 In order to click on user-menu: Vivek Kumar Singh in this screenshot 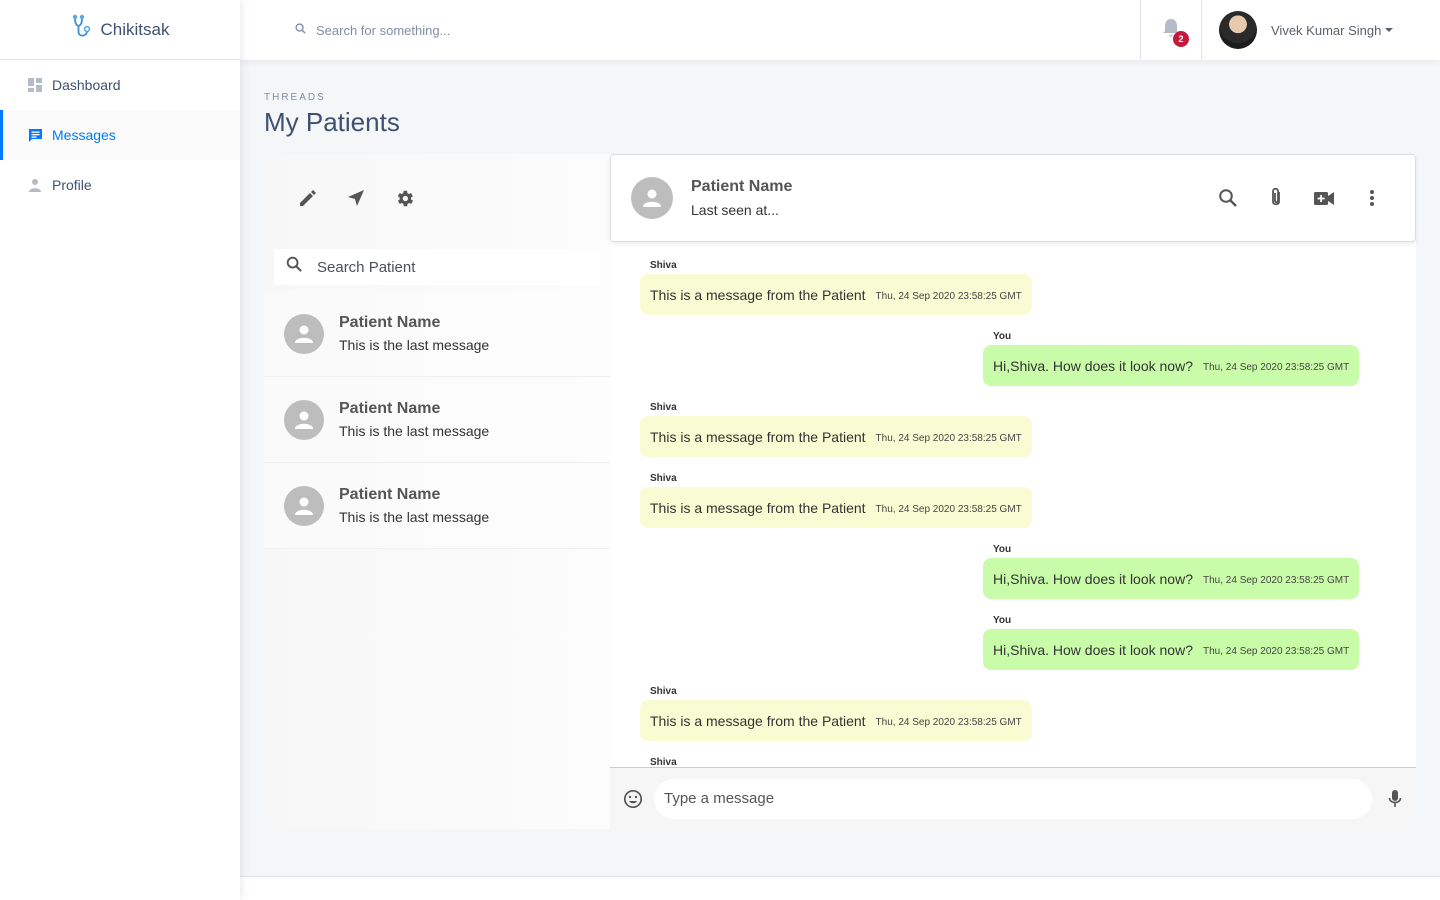, I will do `click(1321, 30)`.